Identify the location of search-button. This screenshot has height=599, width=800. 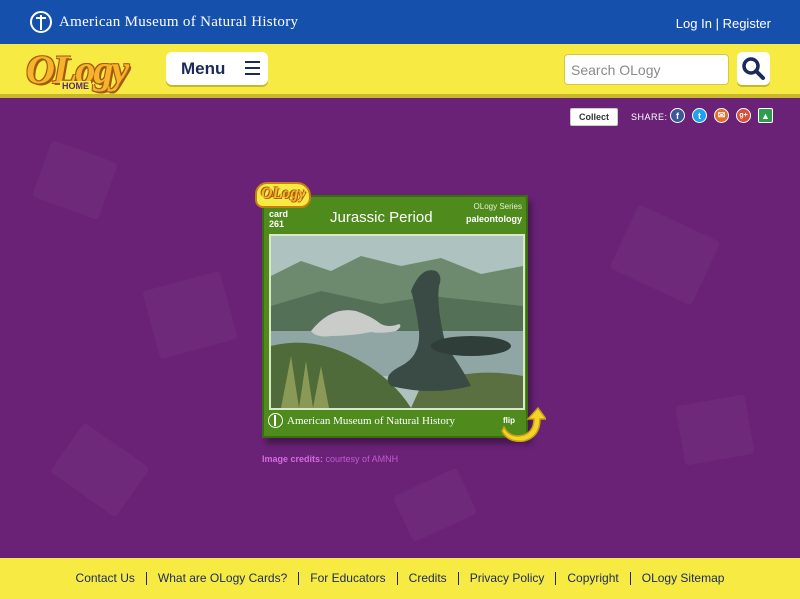
(753, 68).